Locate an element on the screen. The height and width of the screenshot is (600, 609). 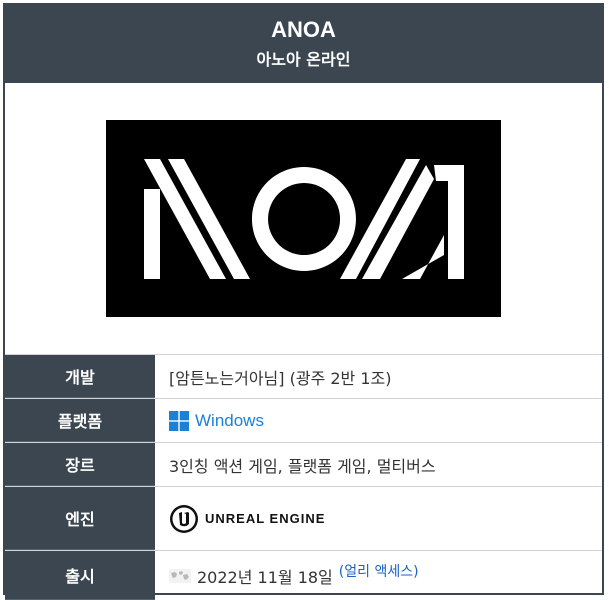
value-release: 2022년 11월 18일 (얼리 액세스) is located at coordinates (378, 575).